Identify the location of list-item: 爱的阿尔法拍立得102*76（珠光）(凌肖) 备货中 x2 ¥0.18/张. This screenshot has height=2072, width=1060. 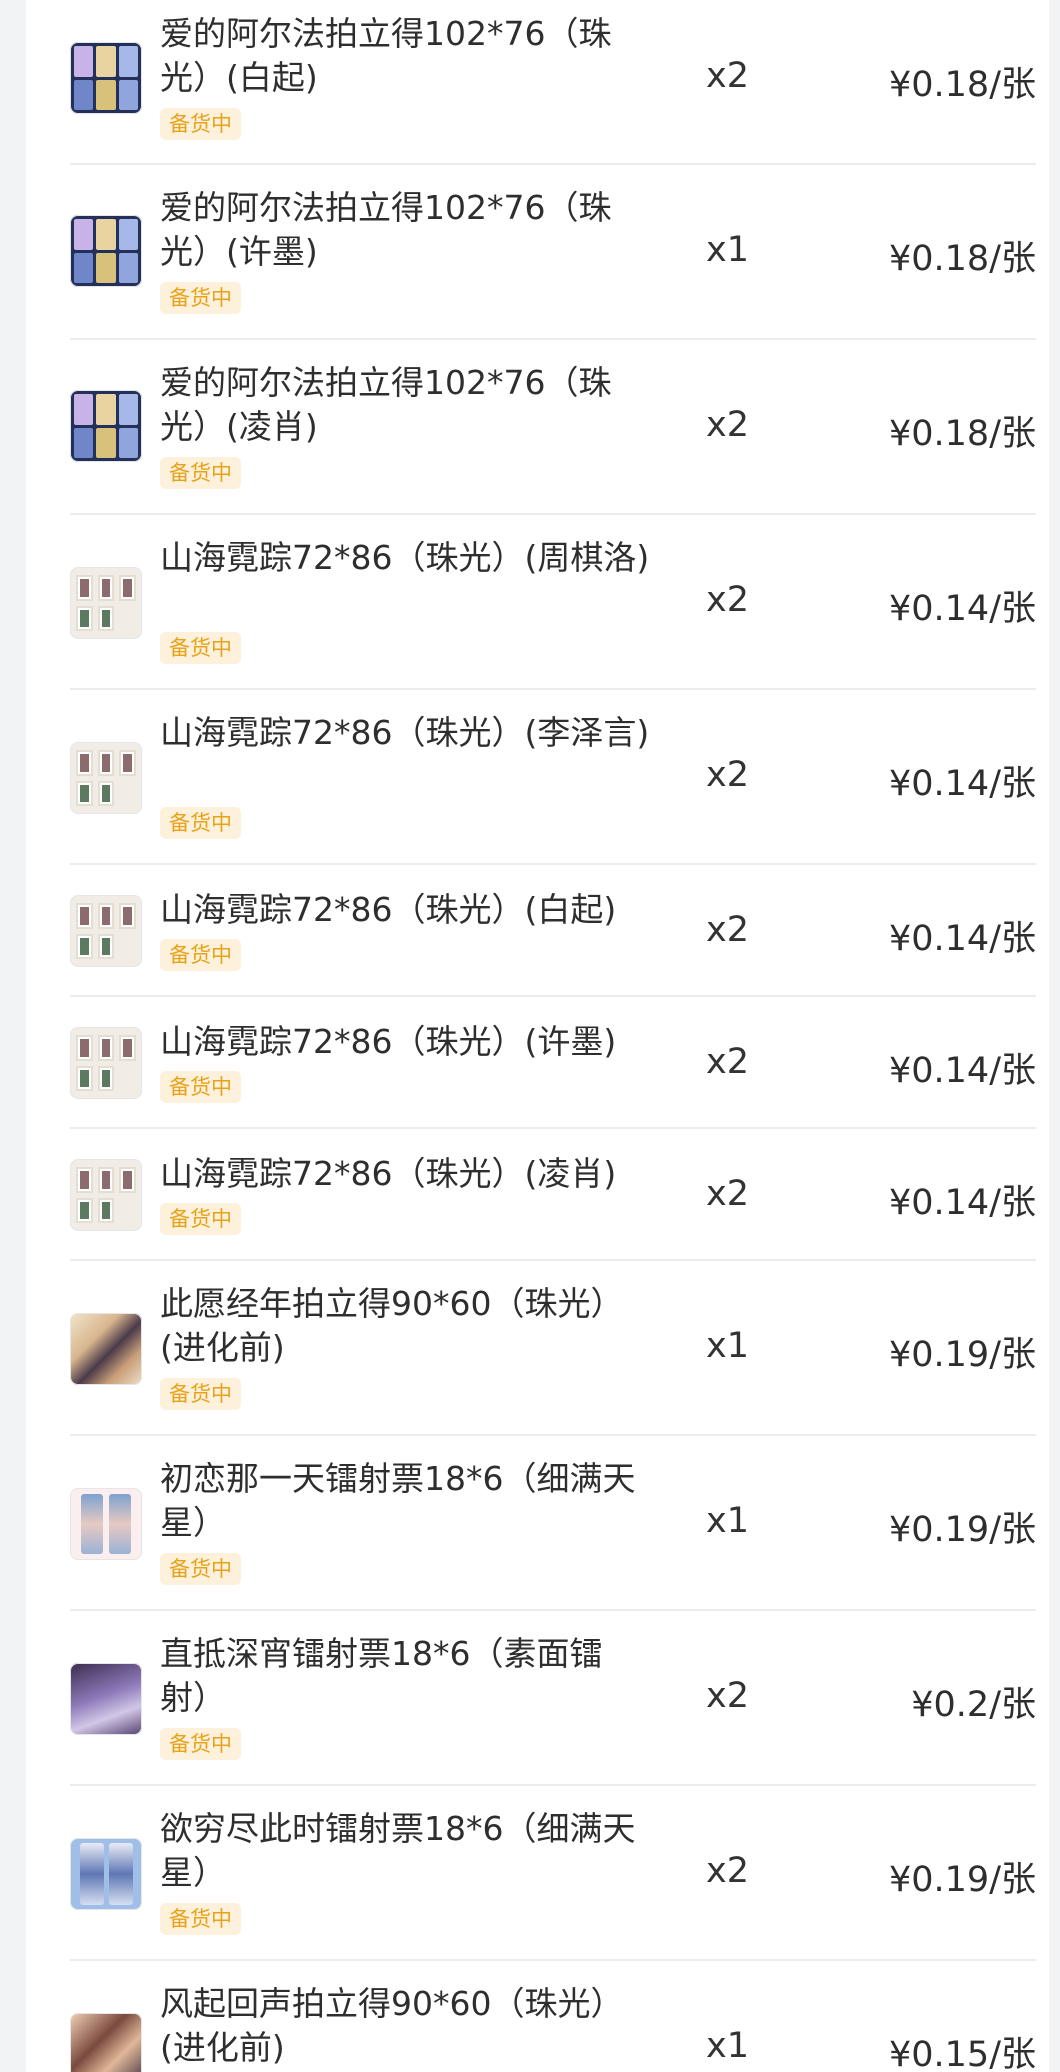
(553, 427).